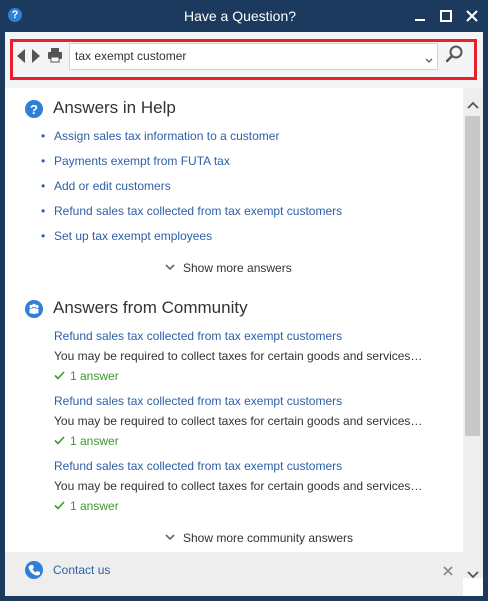 Image resolution: width=488 pixels, height=601 pixels. Describe the element at coordinates (454, 56) in the screenshot. I see `search-icon` at that location.